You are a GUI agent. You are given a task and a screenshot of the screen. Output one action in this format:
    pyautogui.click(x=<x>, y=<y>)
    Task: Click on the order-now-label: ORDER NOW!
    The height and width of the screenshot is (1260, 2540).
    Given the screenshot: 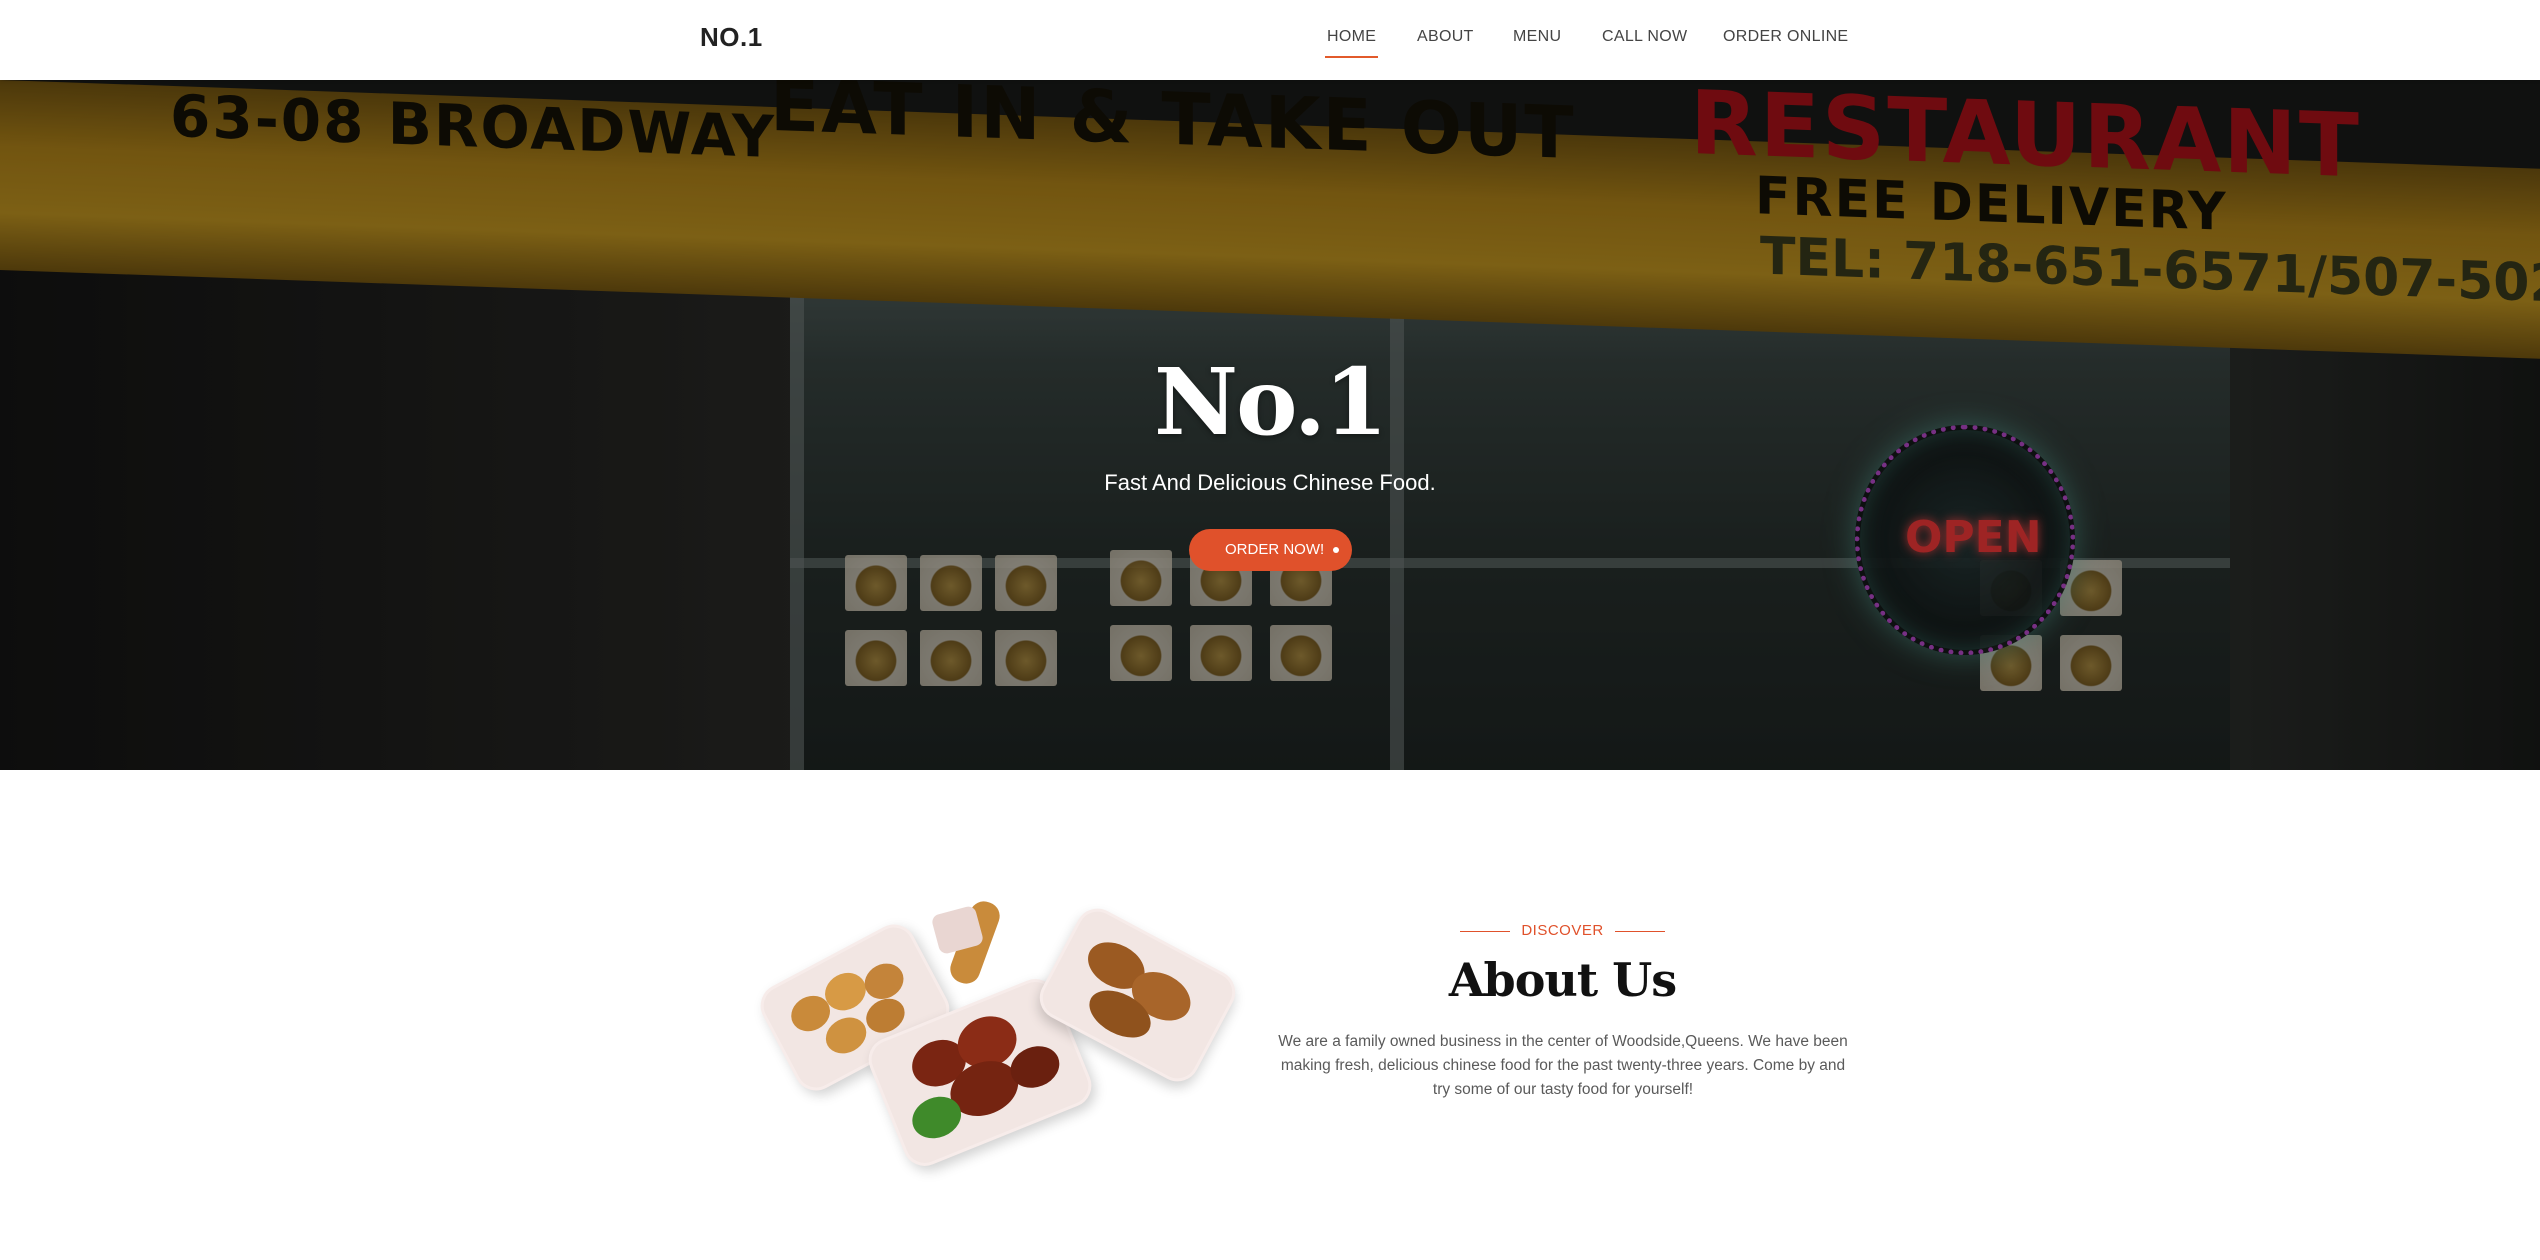 What is the action you would take?
    pyautogui.click(x=1275, y=549)
    